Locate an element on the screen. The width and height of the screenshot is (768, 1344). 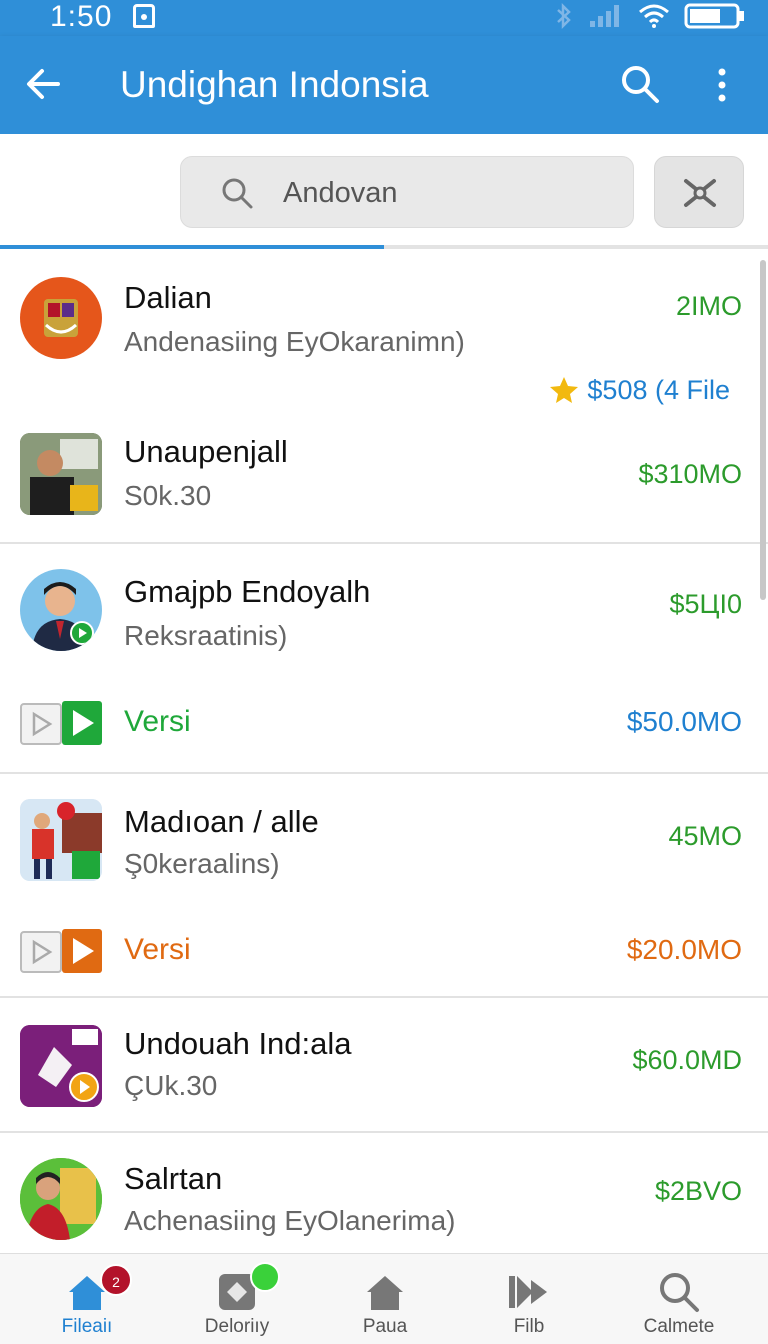
version-row: Versi $50.0MO is located at coordinates (384, 722).